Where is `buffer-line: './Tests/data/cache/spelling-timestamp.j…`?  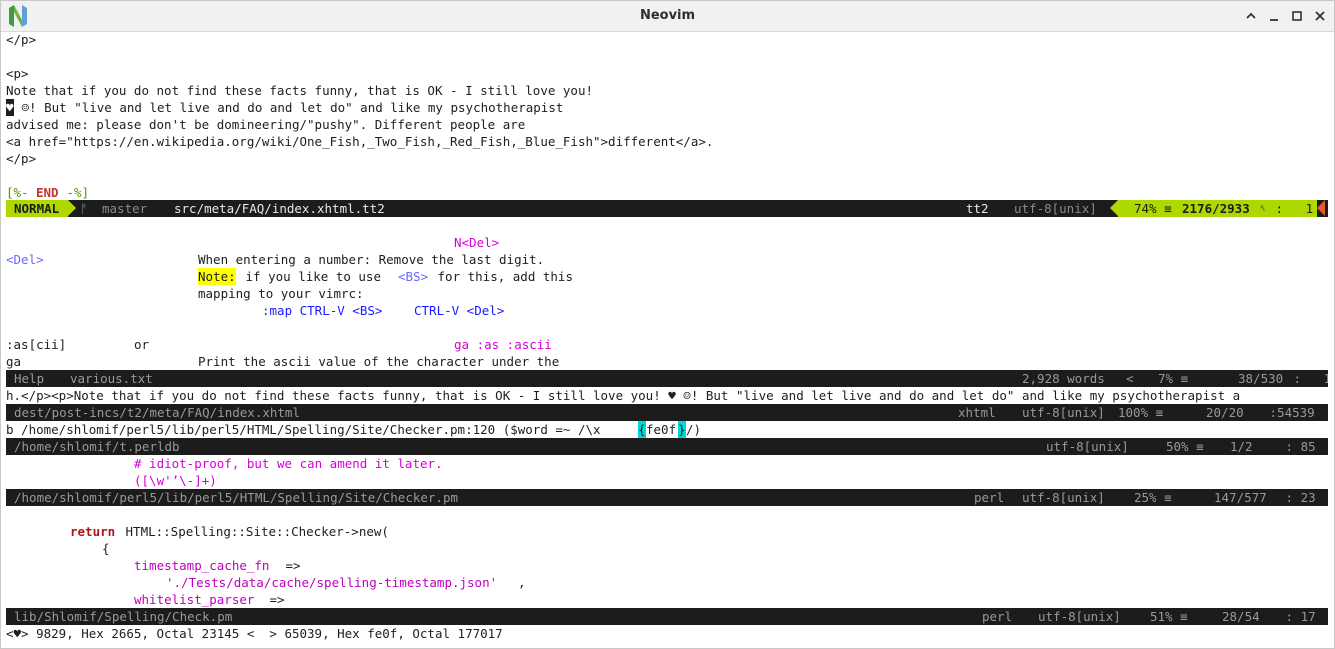
buffer-line: './Tests/data/cache/spelling-timestamp.j… is located at coordinates (667, 582).